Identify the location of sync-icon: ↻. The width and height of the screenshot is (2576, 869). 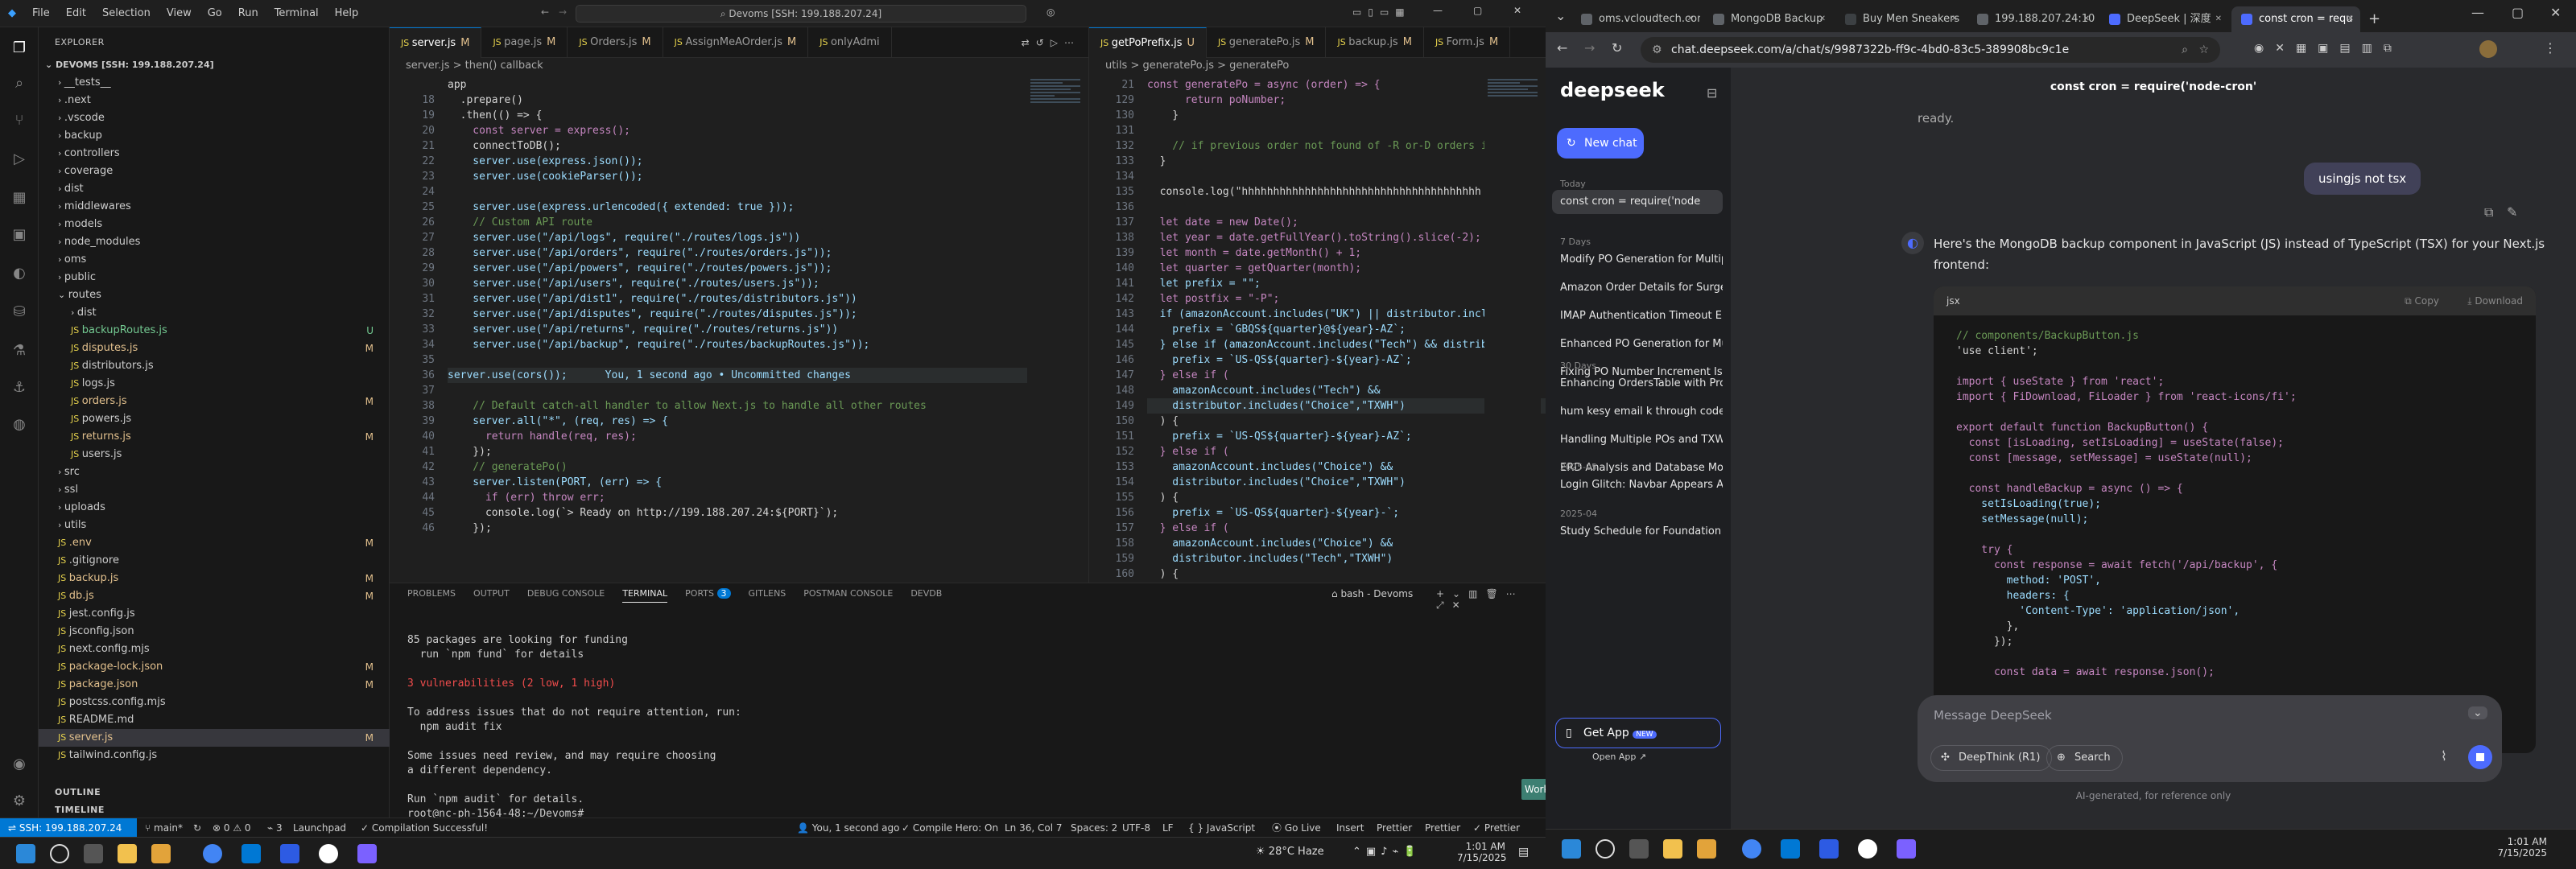
(197, 828).